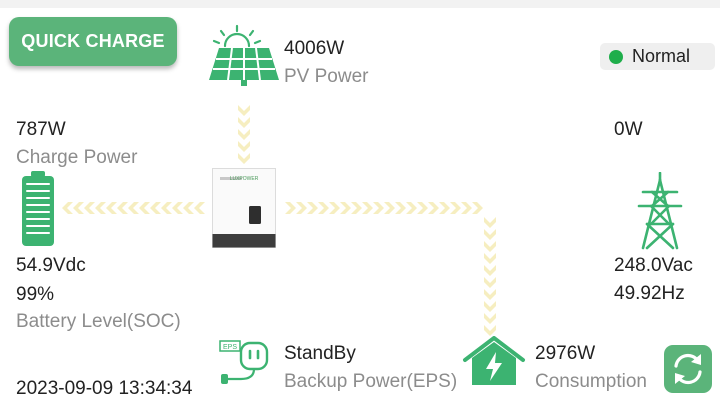 This screenshot has width=720, height=417. Describe the element at coordinates (649, 293) in the screenshot. I see `grid-frequency-value: 49.92Hz` at that location.